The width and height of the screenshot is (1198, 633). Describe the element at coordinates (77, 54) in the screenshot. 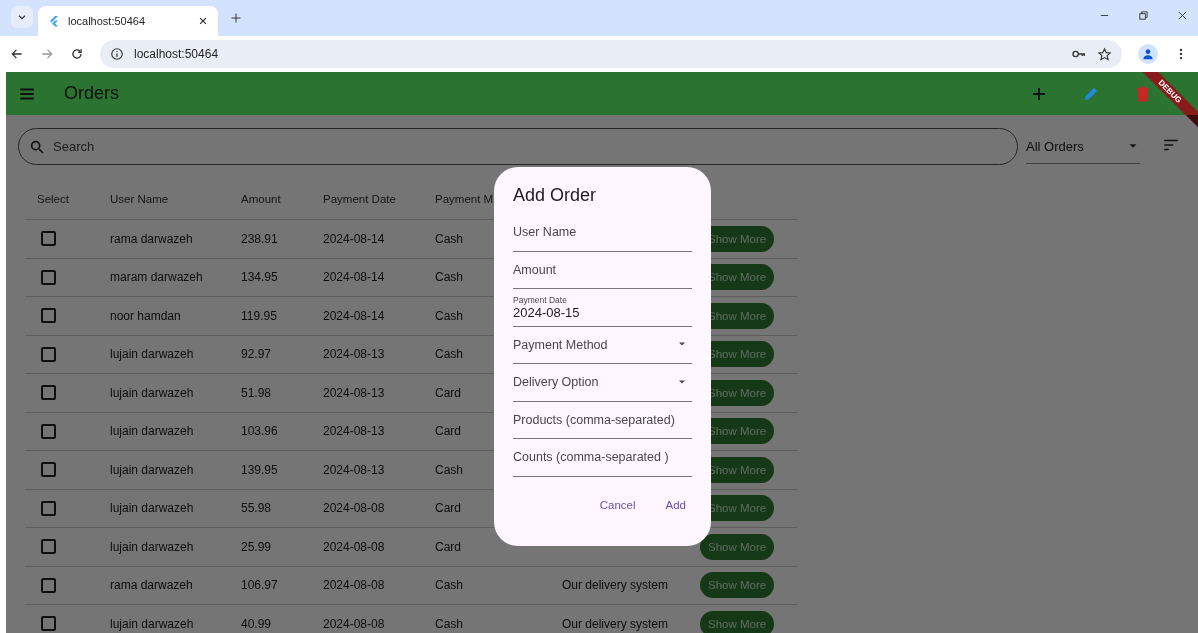

I see `reload-icon` at that location.